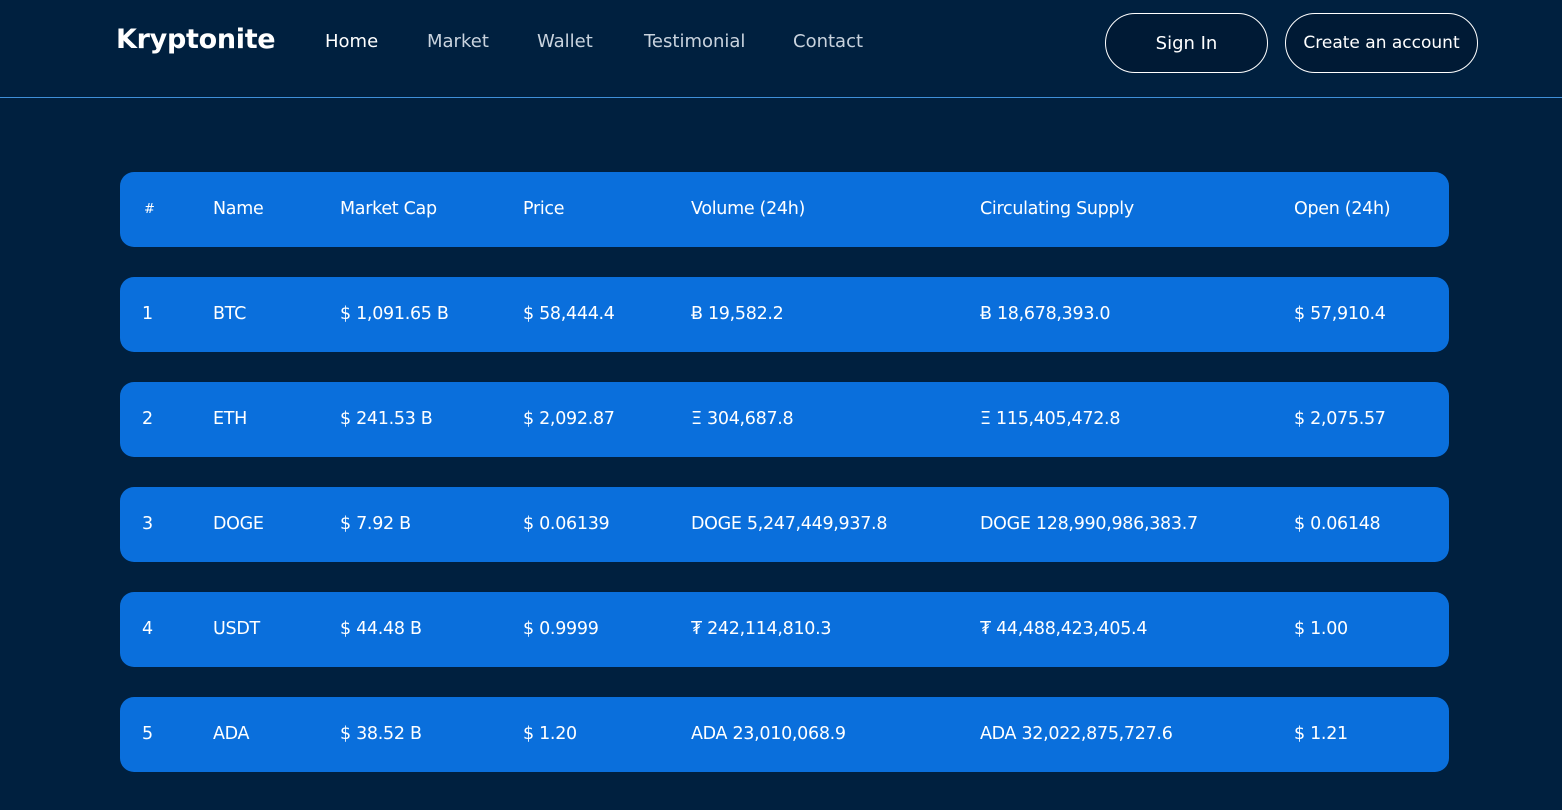 The image size is (1562, 810). I want to click on cell-open: $ 57,910.4, so click(1340, 314).